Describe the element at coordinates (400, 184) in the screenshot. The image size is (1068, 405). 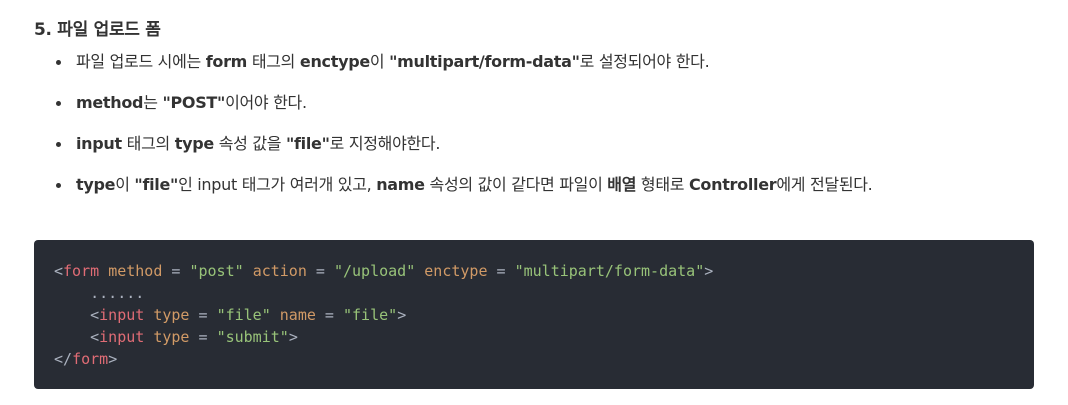
I see `bold-text: name` at that location.